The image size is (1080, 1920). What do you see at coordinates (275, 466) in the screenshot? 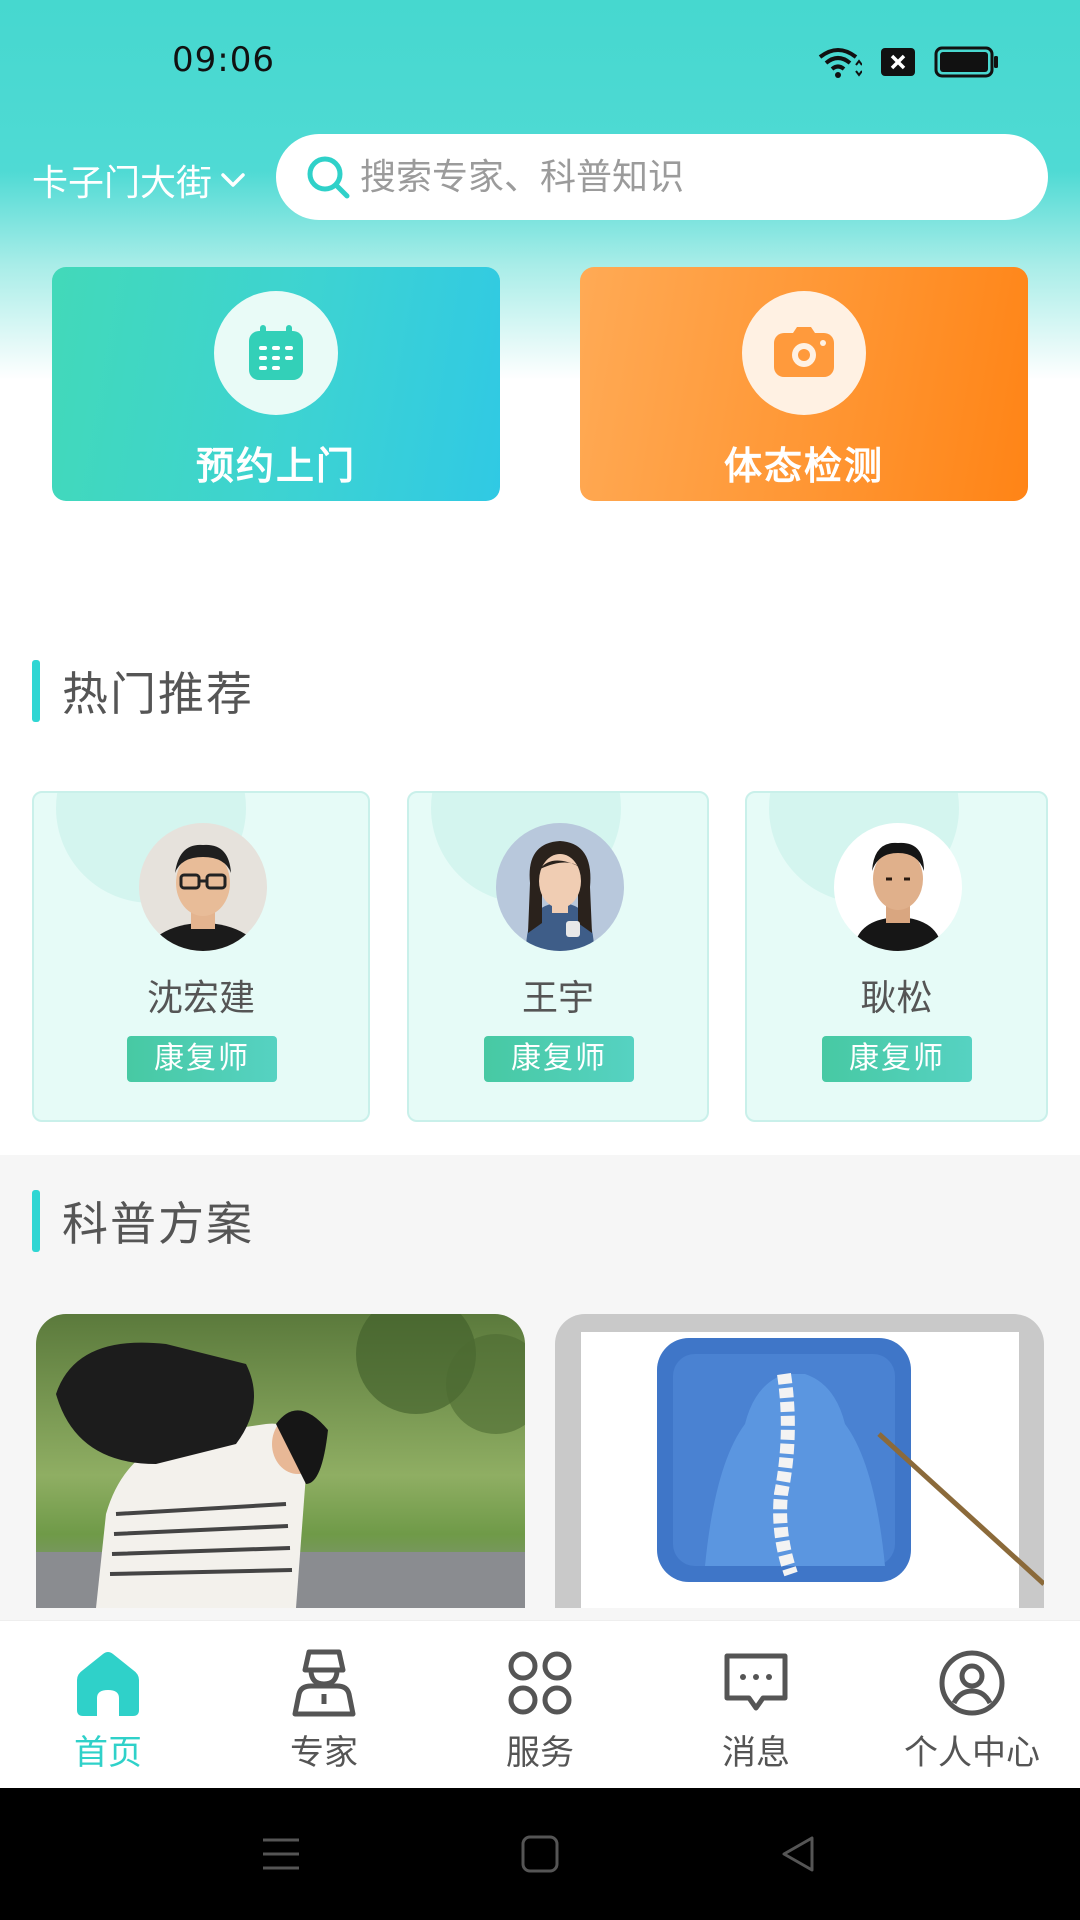
I see `appointment-label: 预约上门` at bounding box center [275, 466].